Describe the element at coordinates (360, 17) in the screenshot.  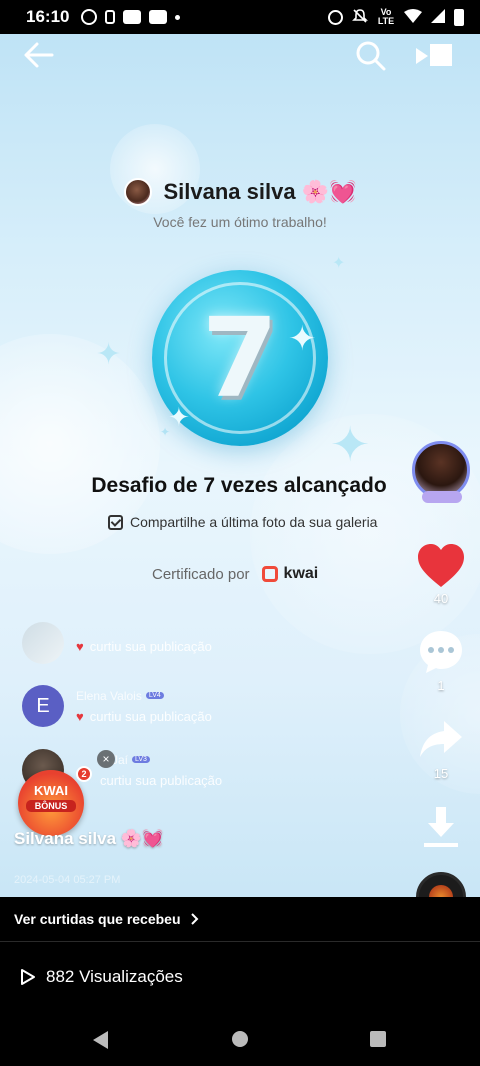
I see `mute-icon` at that location.